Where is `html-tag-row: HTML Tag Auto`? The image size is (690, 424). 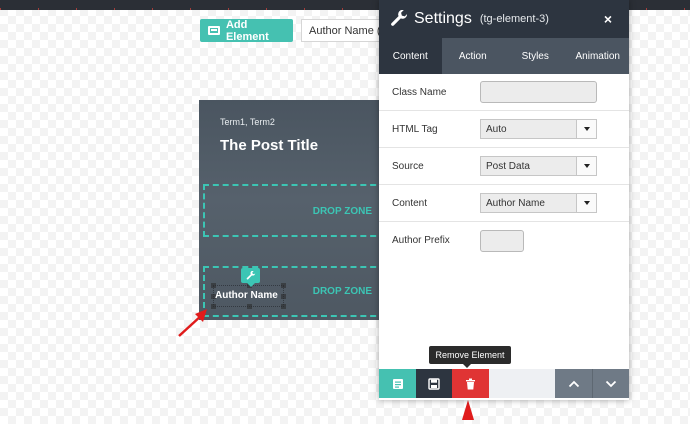 html-tag-row: HTML Tag Auto is located at coordinates (504, 129).